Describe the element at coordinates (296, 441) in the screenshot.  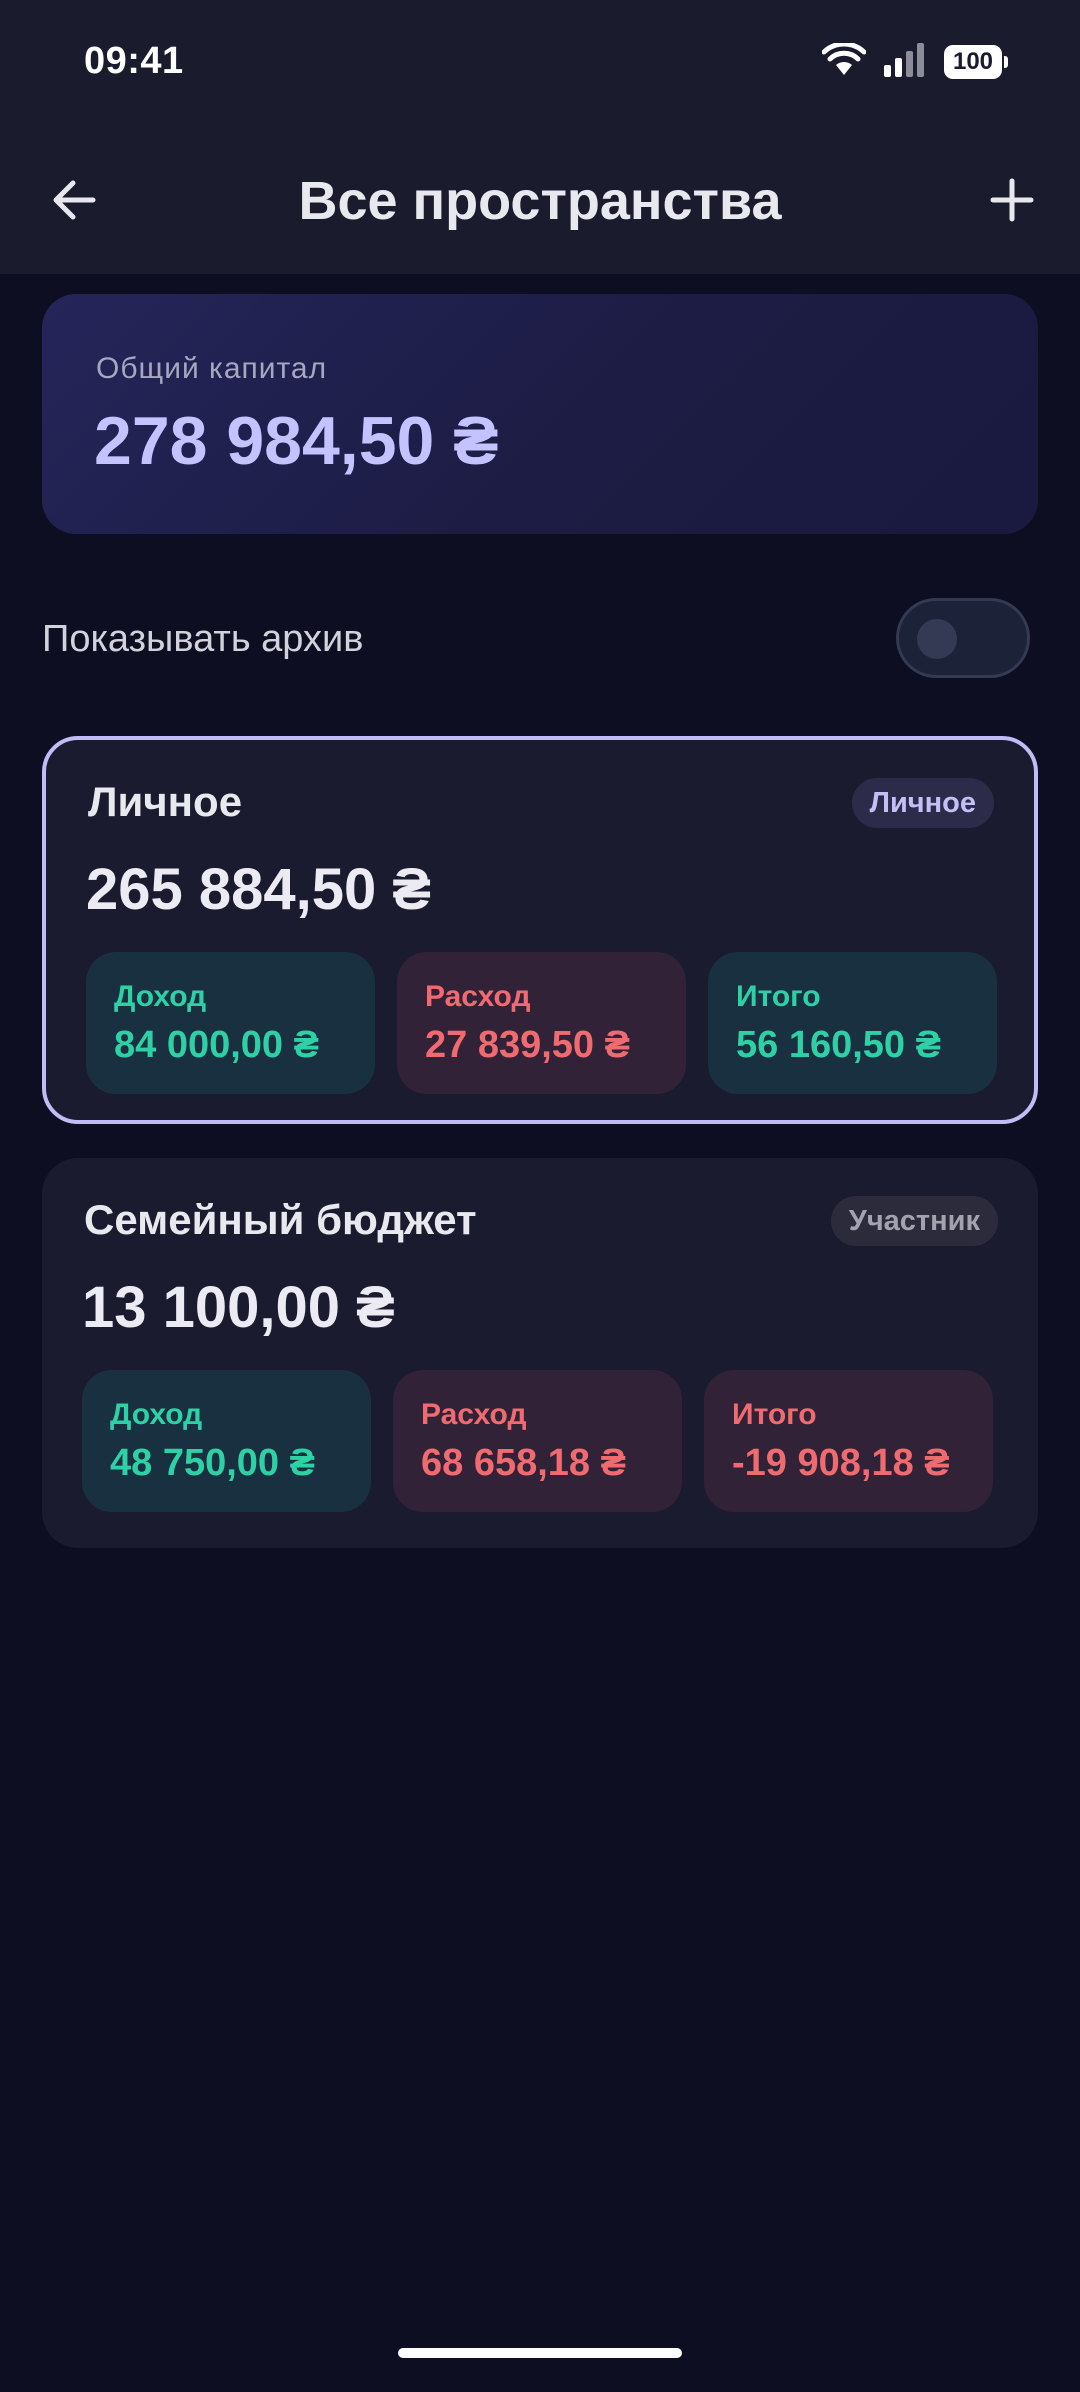
I see `total-capital-value: 278 984,50 ₴` at that location.